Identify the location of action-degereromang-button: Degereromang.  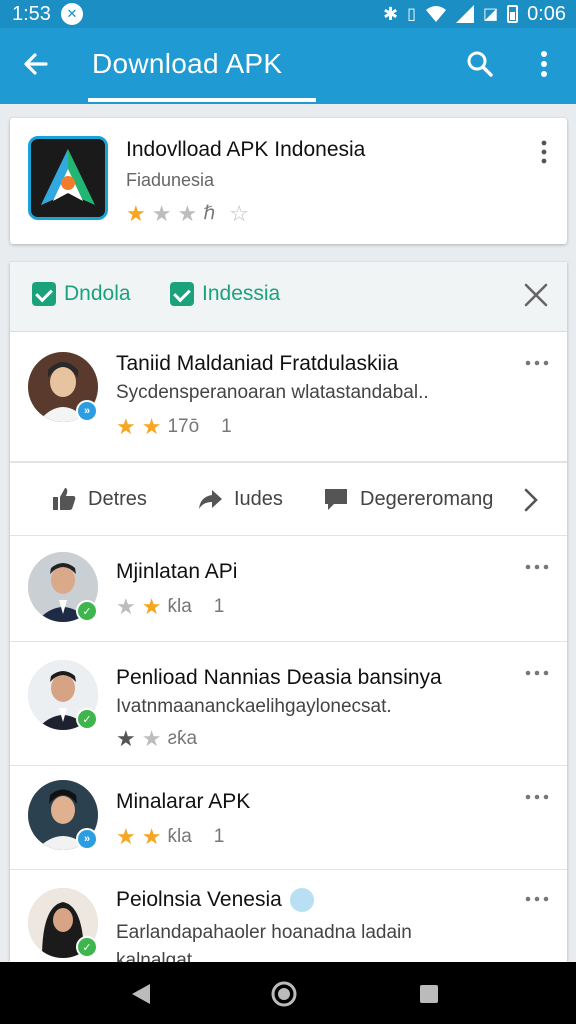
(407, 499).